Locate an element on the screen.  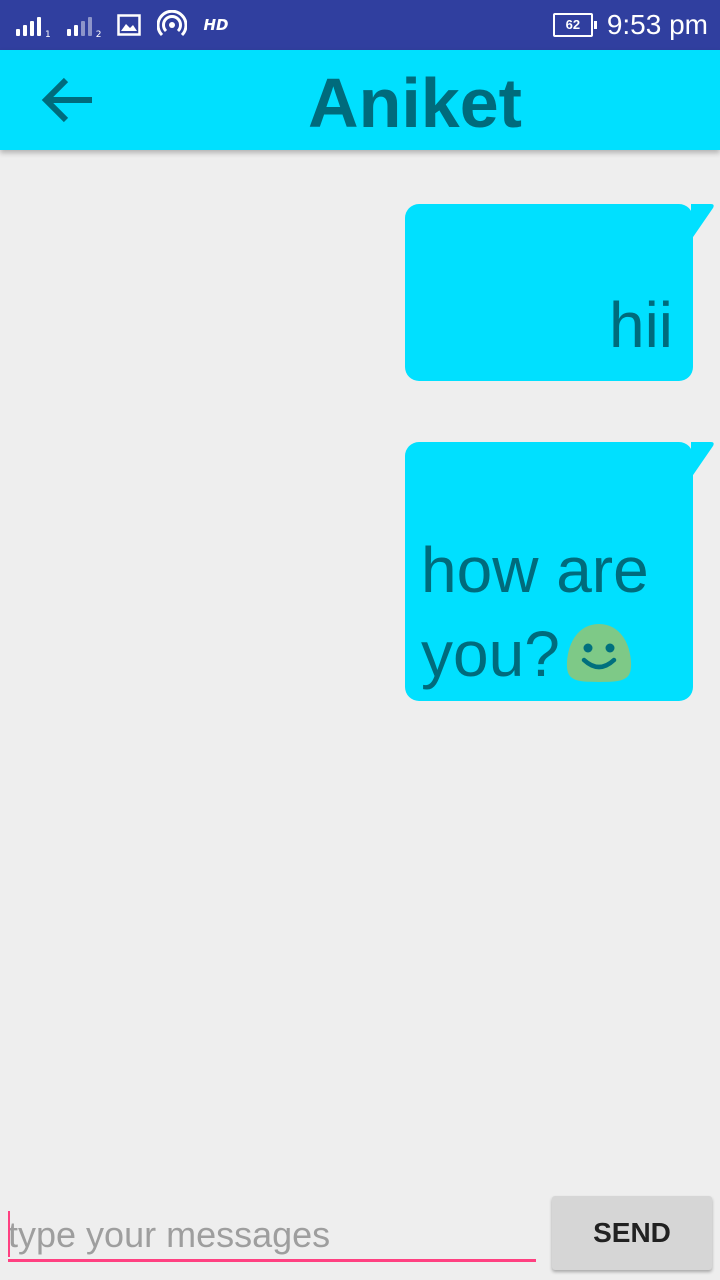
hd-indicator: HD is located at coordinates (216, 25).